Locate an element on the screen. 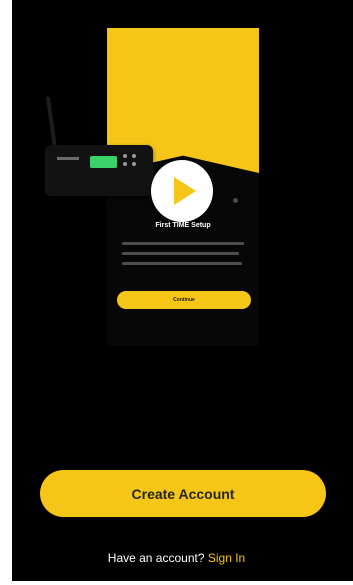  onboarding-title: First TIME Setup is located at coordinates (183, 225).